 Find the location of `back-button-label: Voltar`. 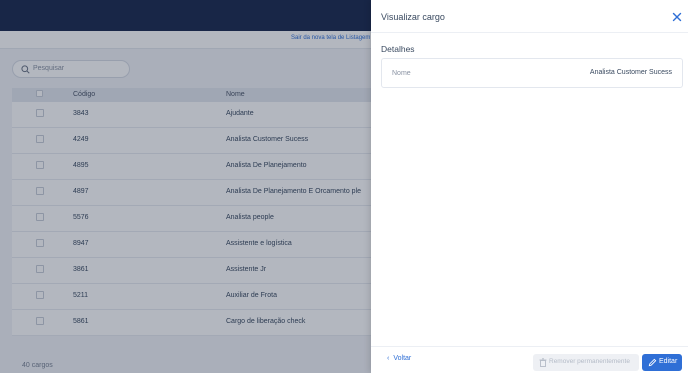

back-button-label: Voltar is located at coordinates (402, 358).